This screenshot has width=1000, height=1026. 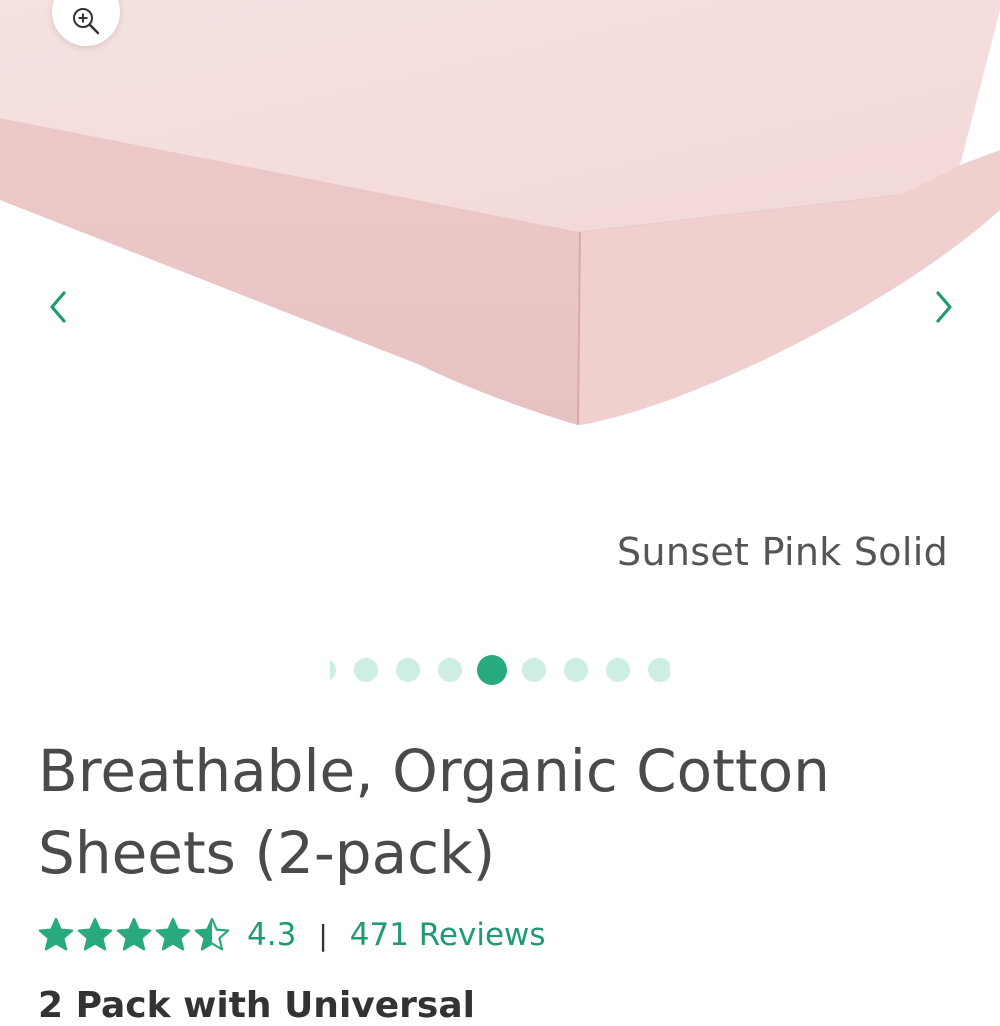 I want to click on chevron-left-icon, so click(x=58, y=307).